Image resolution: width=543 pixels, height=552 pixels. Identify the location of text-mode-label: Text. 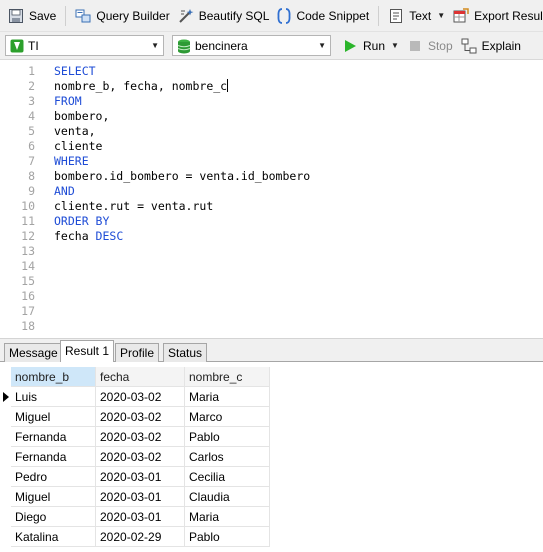
(420, 15).